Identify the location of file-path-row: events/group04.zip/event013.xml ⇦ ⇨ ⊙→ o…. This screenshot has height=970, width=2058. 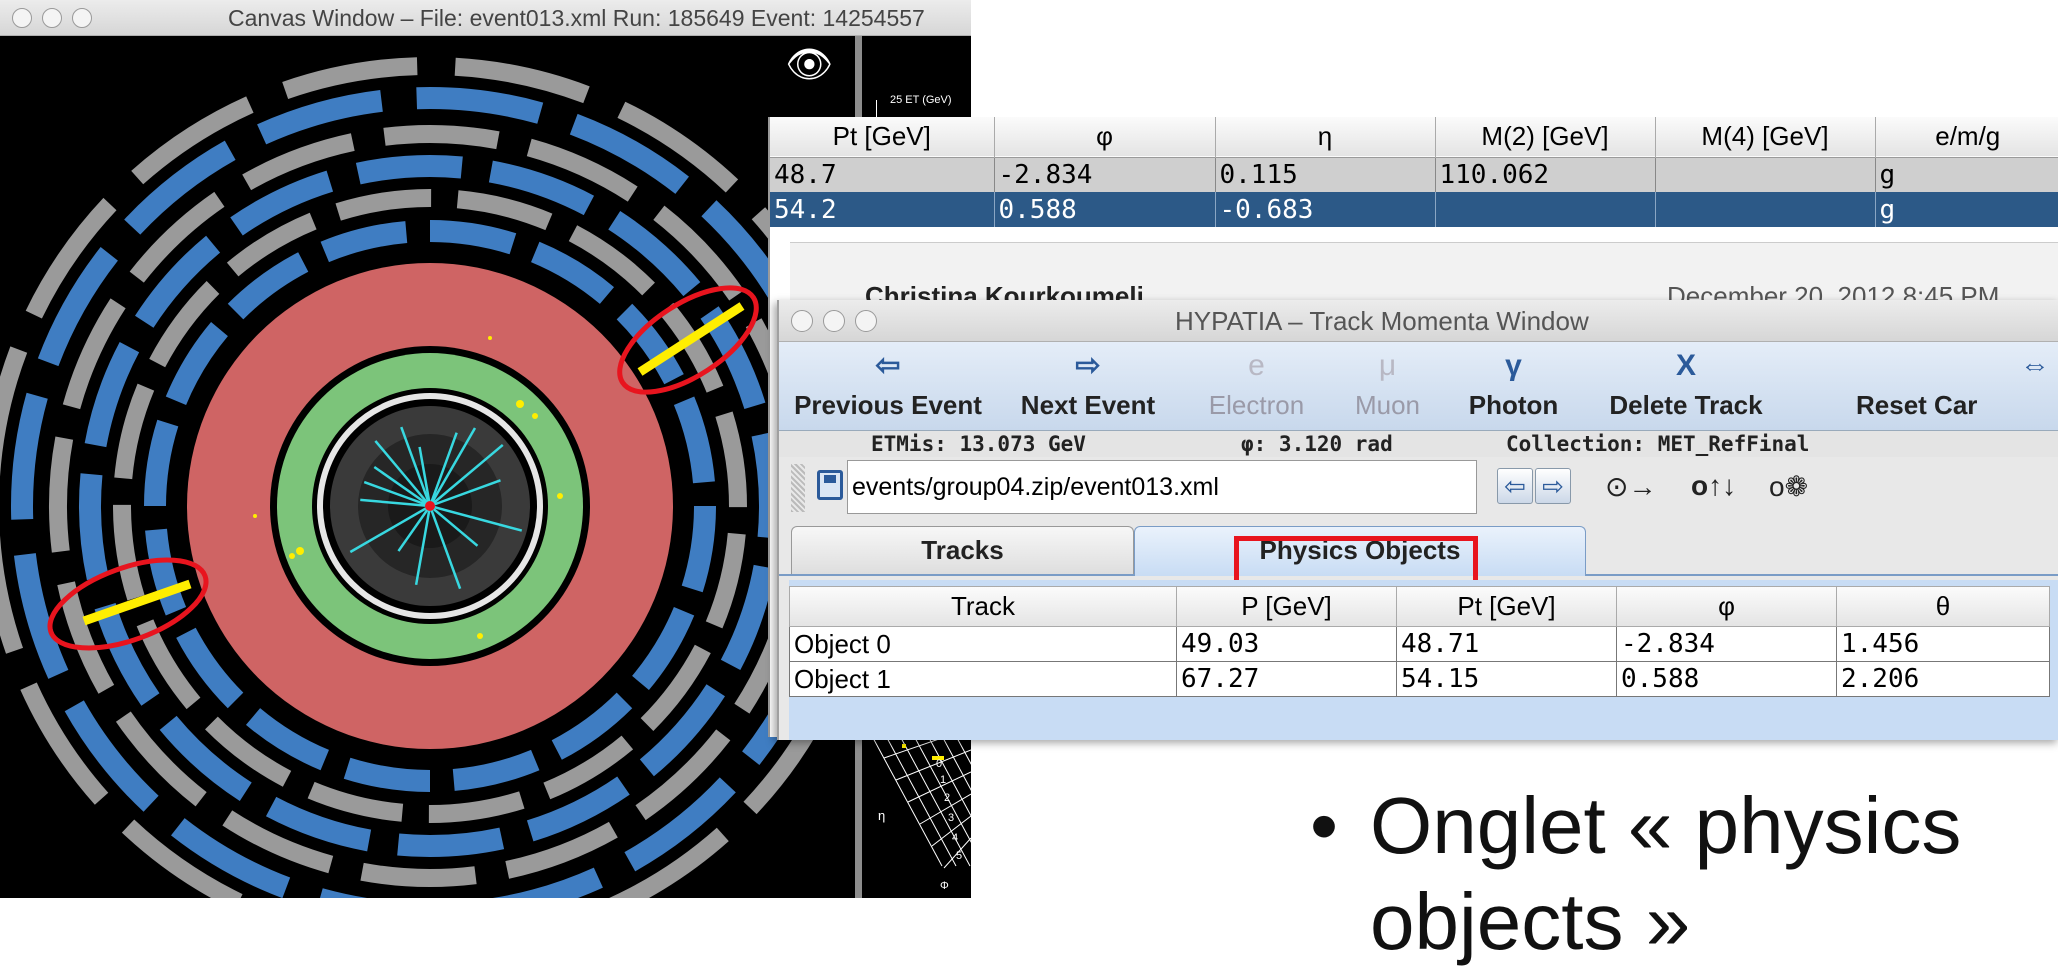
(1418, 488).